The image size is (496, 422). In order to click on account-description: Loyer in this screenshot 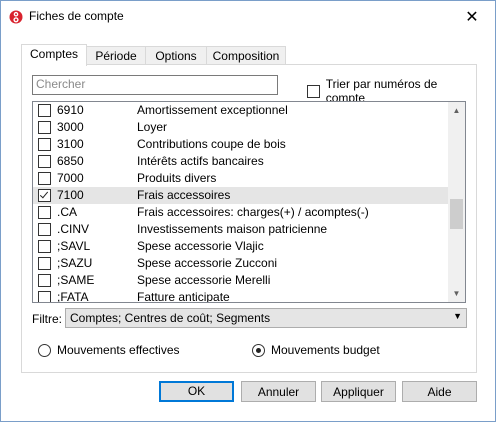, I will do `click(152, 127)`.